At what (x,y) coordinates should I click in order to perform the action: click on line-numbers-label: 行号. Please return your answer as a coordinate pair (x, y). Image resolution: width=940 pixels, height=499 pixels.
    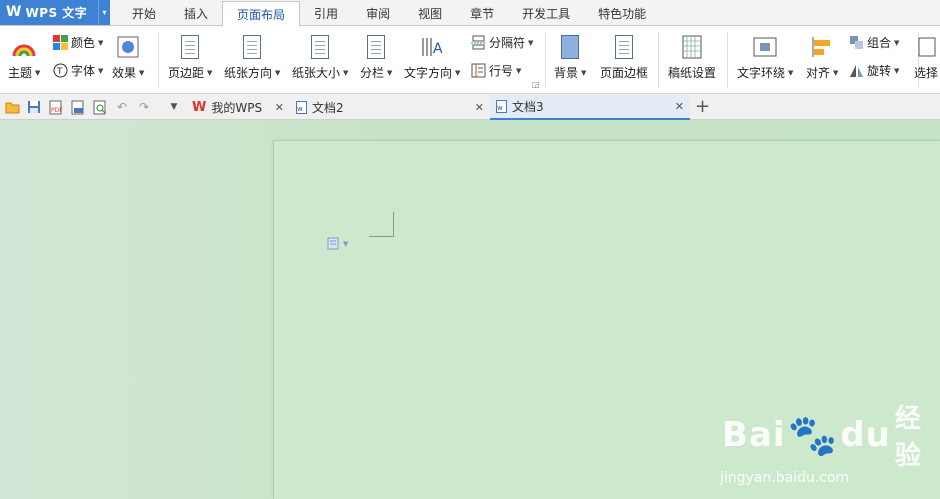
    Looking at the image, I should click on (501, 71).